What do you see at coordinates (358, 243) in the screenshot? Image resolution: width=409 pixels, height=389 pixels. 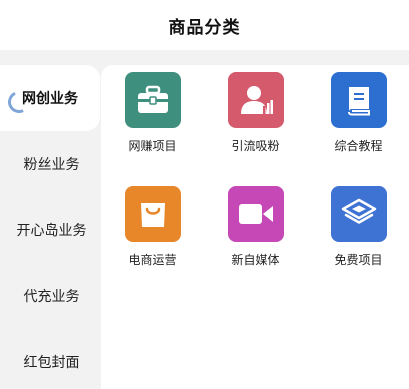 I see `category-item-free: 免费项目` at bounding box center [358, 243].